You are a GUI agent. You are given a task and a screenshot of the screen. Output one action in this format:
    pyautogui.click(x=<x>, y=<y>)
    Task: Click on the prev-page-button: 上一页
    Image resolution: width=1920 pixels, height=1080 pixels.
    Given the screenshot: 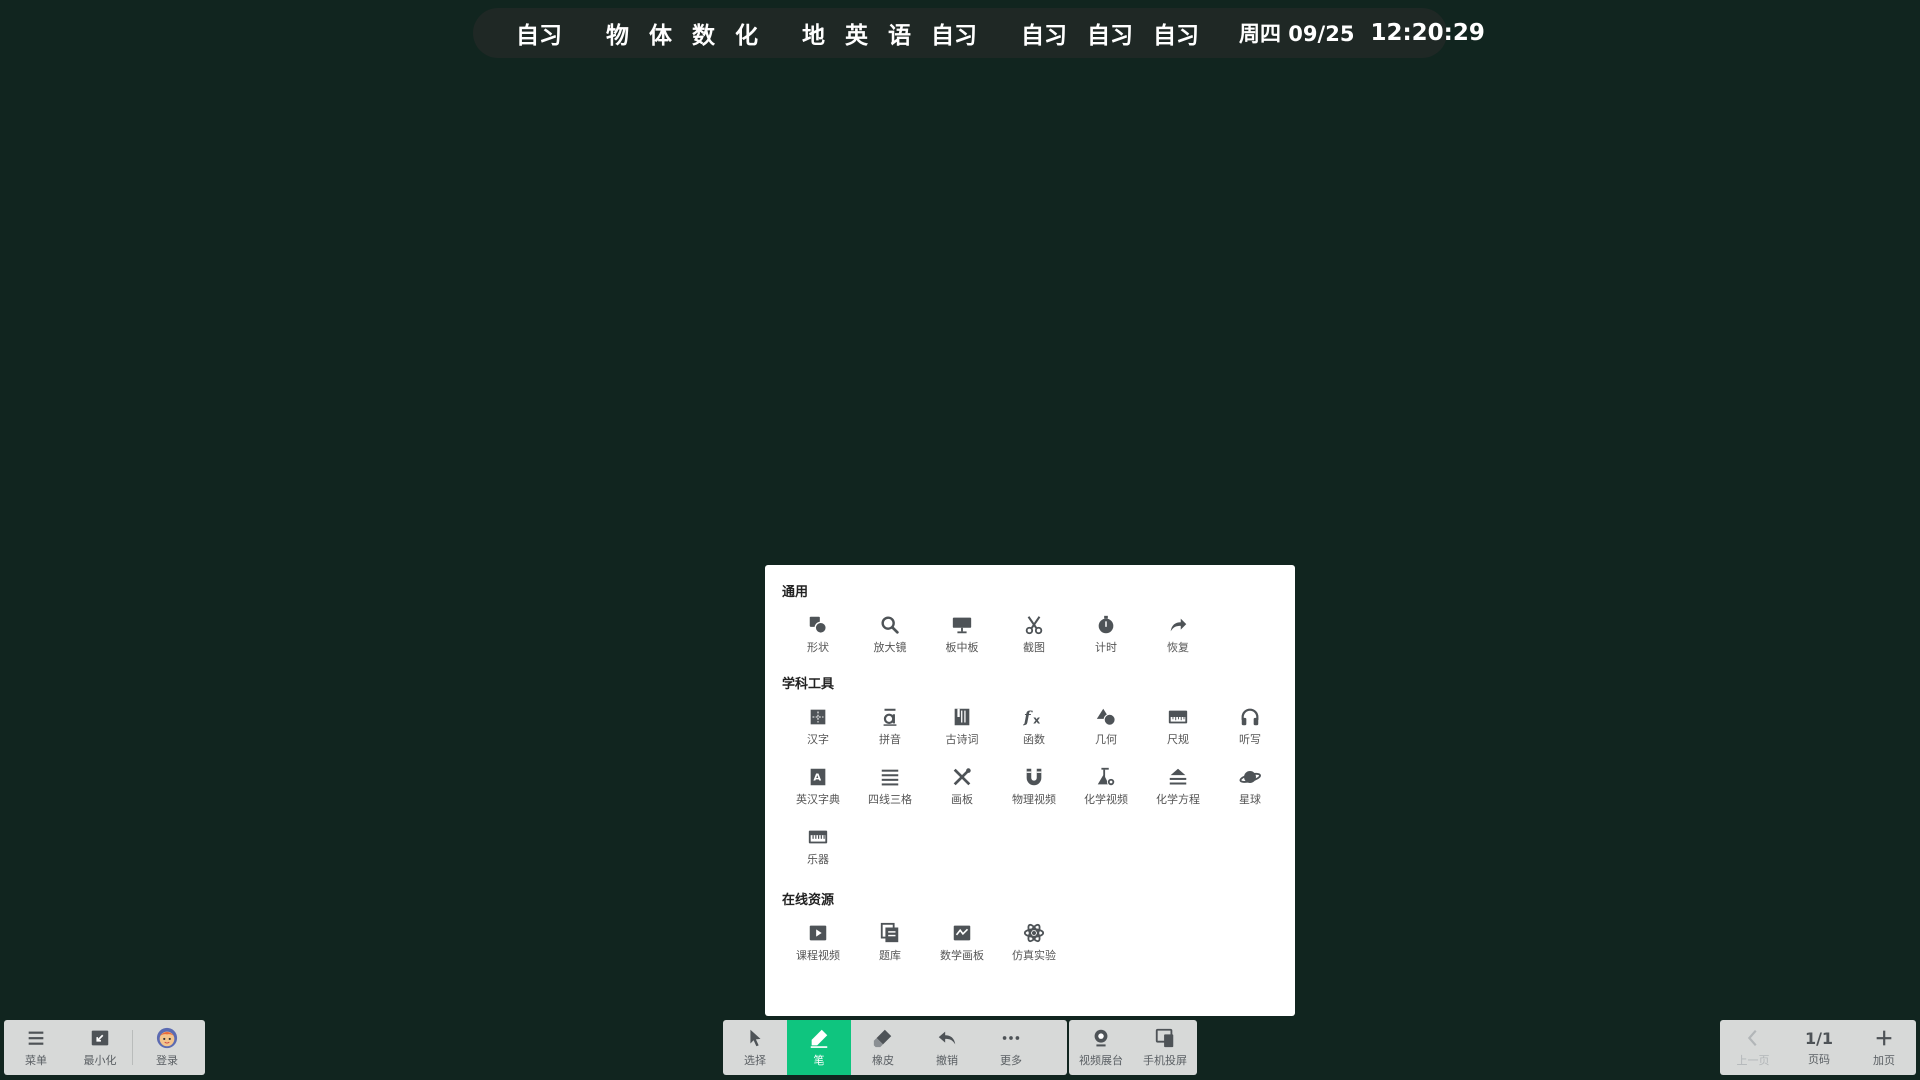 What is the action you would take?
    pyautogui.click(x=1753, y=1047)
    